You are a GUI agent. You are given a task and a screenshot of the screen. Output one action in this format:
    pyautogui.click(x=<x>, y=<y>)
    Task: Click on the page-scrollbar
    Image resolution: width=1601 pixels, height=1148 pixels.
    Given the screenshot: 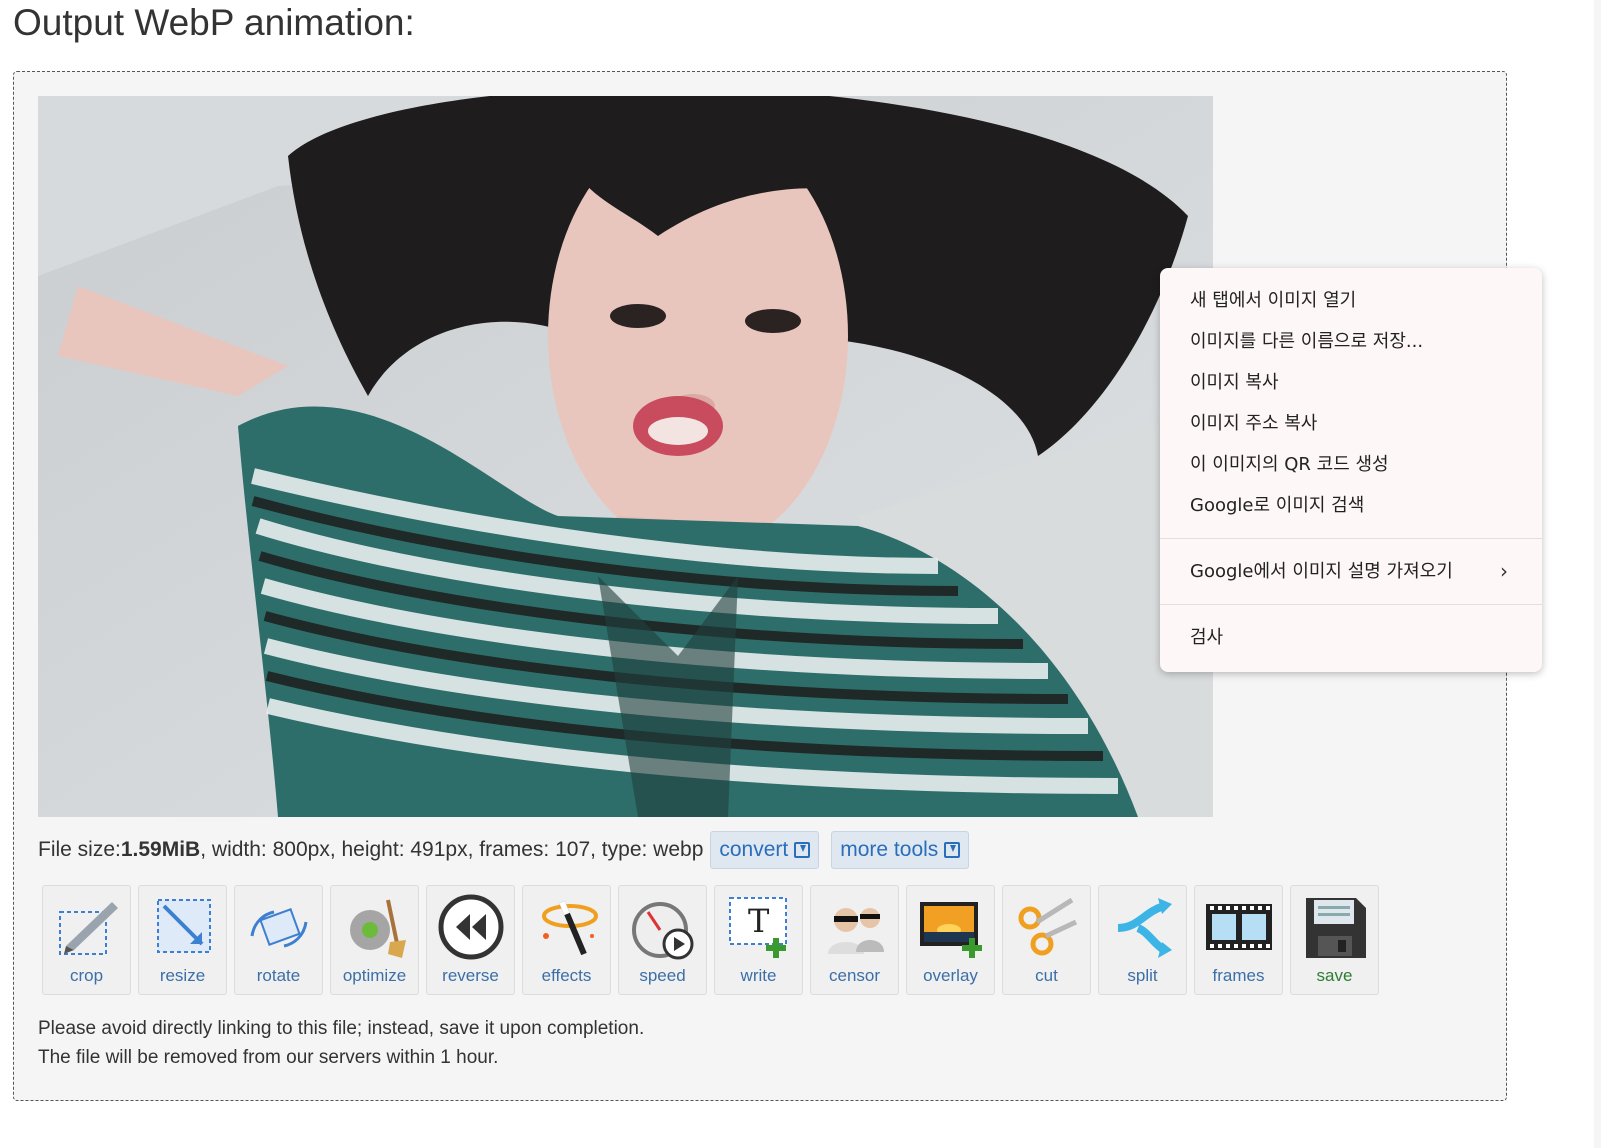 What is the action you would take?
    pyautogui.click(x=1597, y=574)
    